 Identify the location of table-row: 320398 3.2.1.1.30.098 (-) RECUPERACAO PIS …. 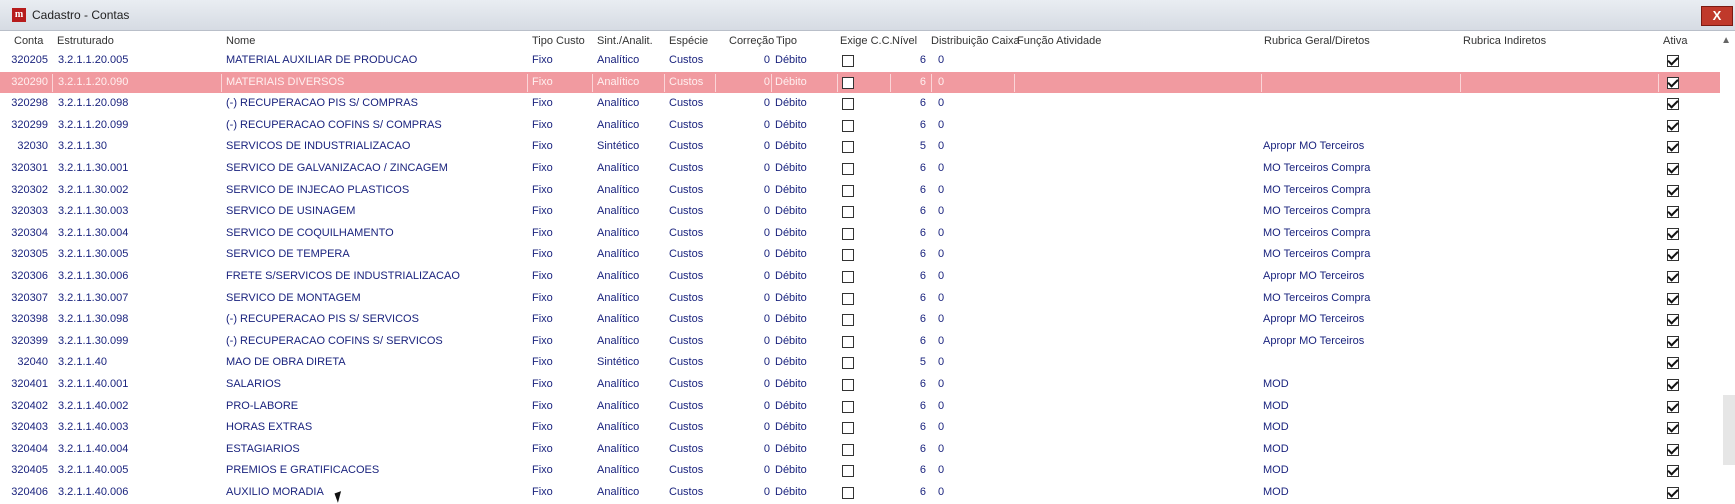
(860, 320).